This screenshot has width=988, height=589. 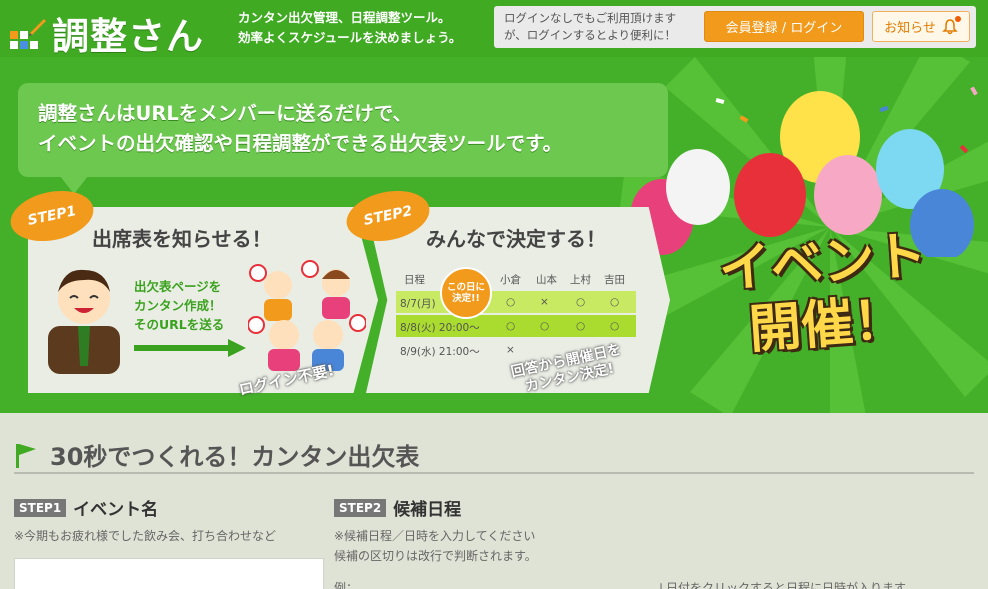 I want to click on candidate-dates-label: STEP2 候補日程, so click(x=397, y=507).